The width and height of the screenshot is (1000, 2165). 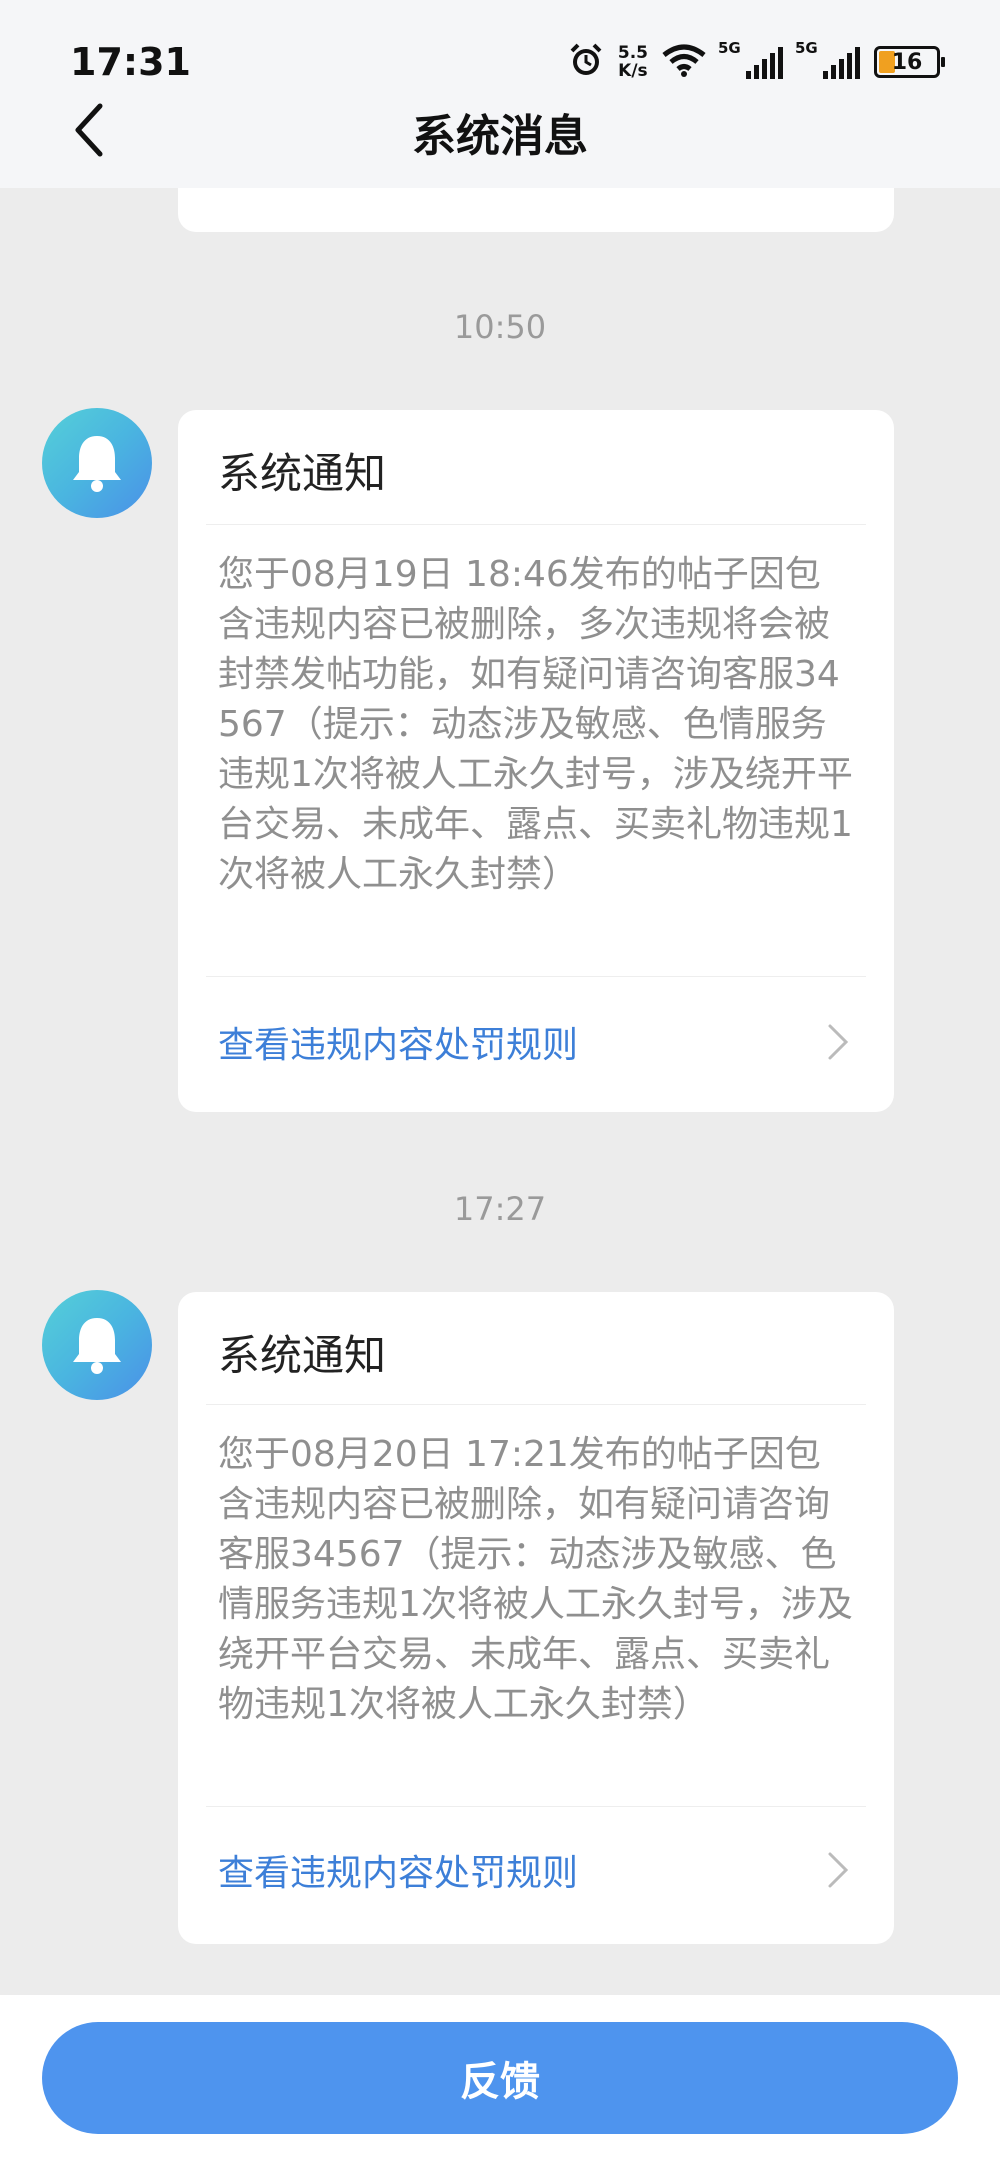 I want to click on status-time: 17:31, so click(x=130, y=62).